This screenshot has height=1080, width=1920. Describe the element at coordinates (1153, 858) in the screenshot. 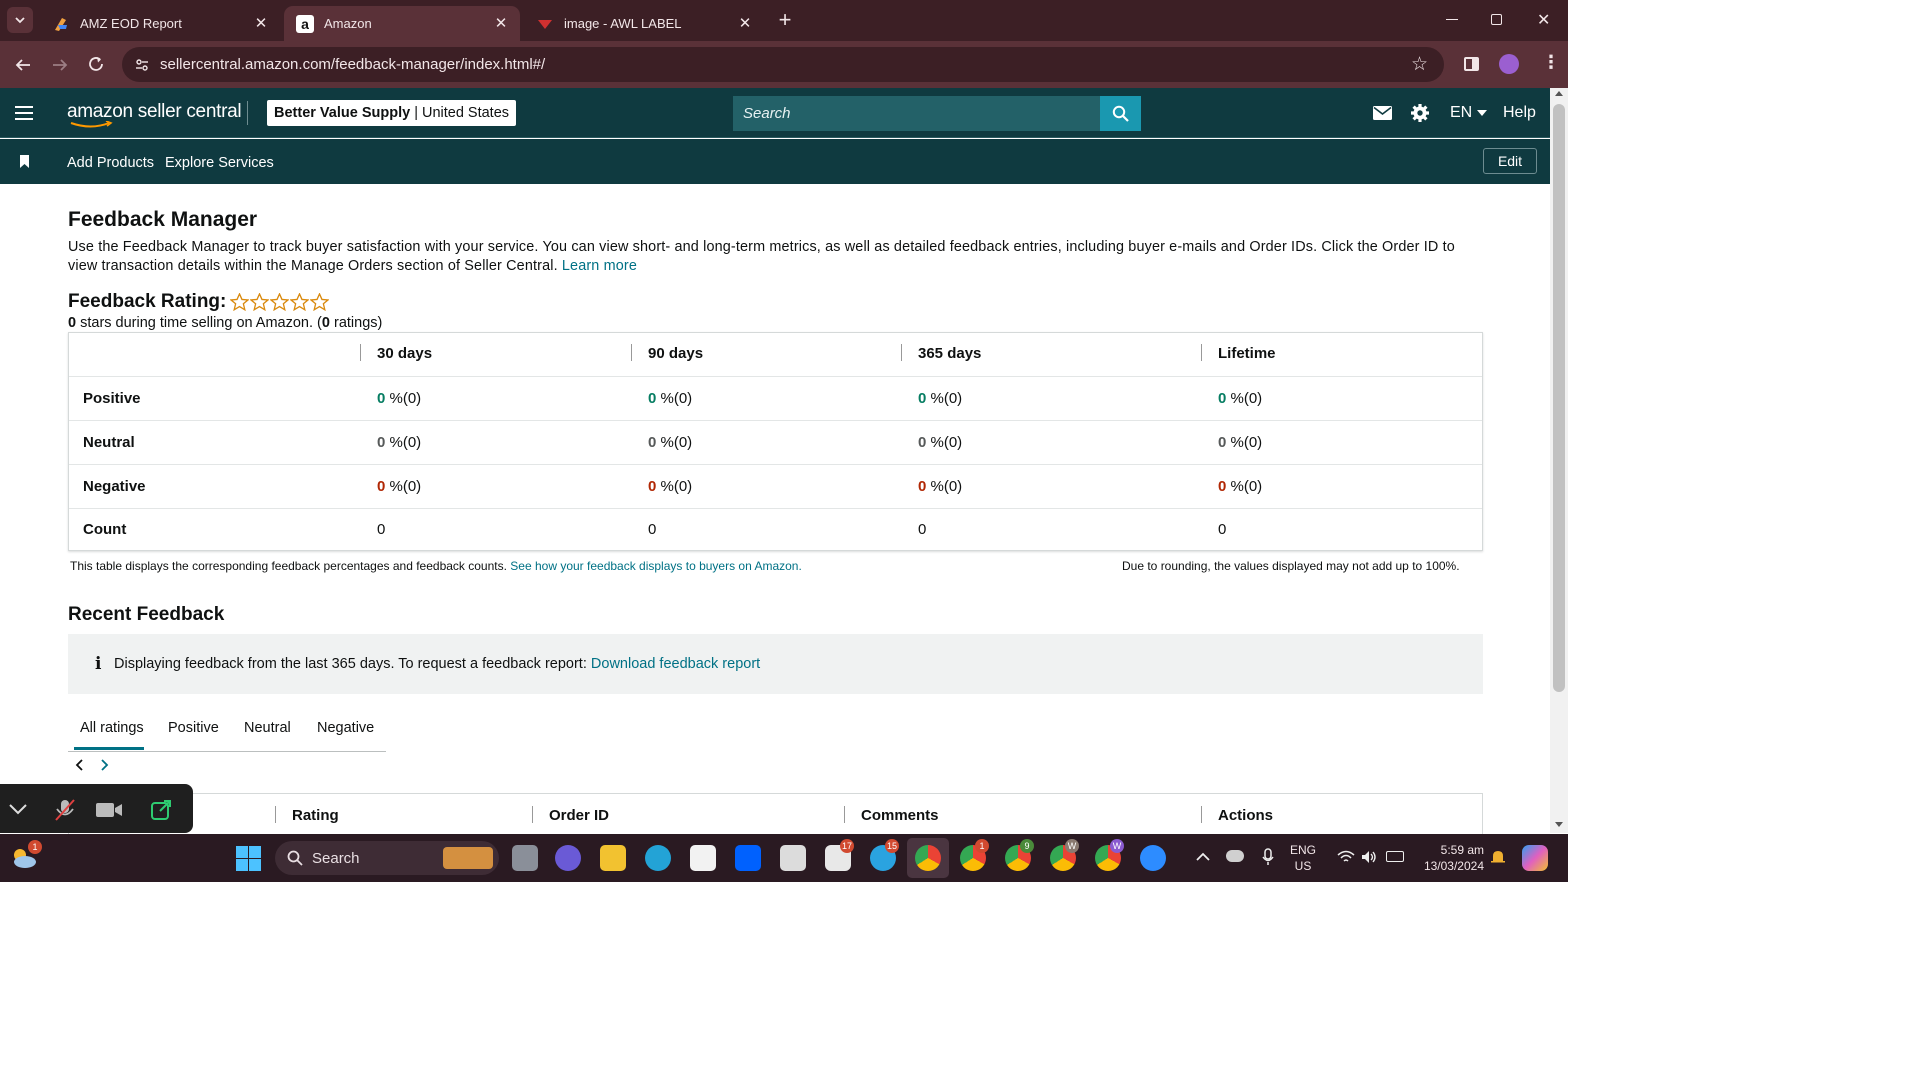

I see `zoom-icon` at that location.